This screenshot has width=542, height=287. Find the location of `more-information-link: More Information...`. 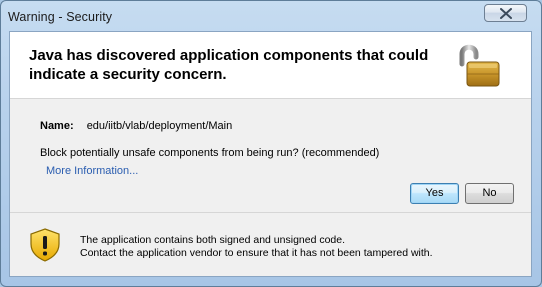

more-information-link: More Information... is located at coordinates (92, 171).